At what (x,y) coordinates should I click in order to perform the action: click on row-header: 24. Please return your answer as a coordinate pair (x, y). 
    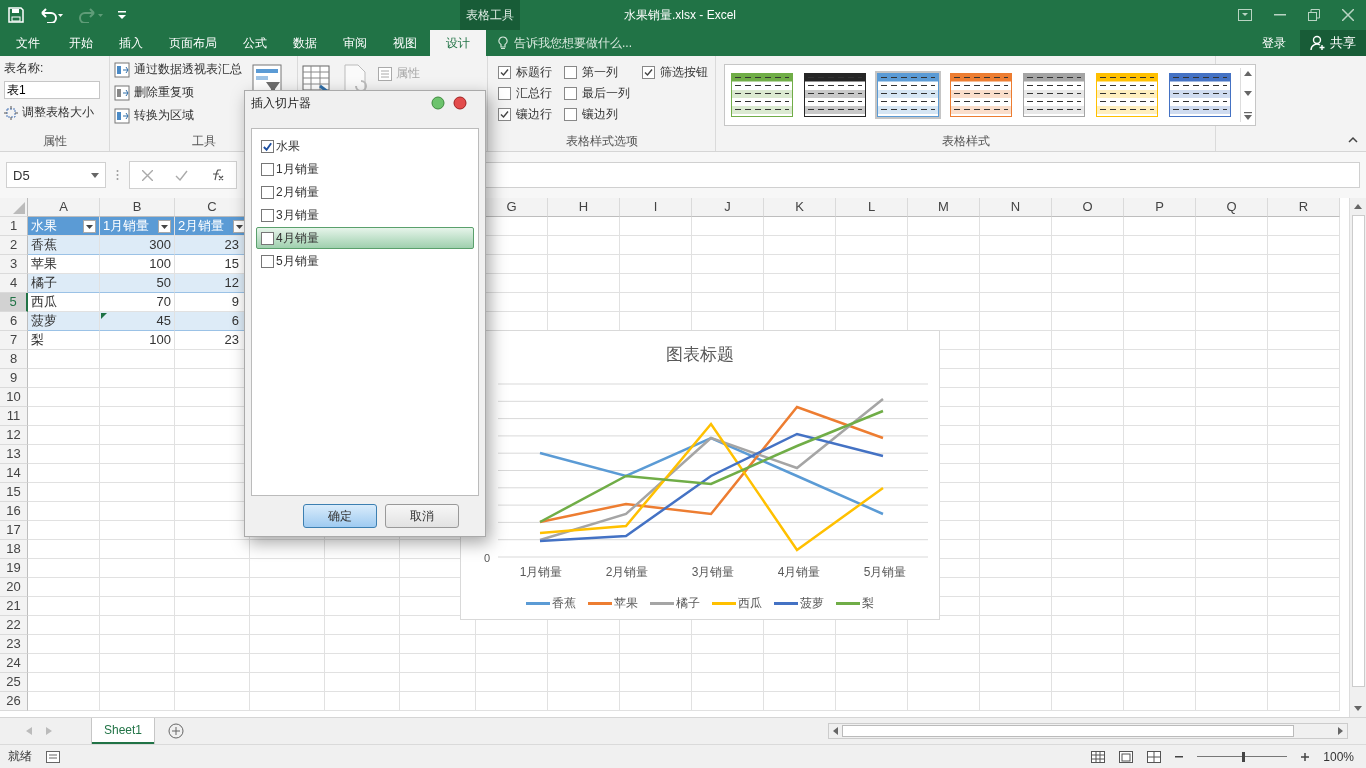
    Looking at the image, I should click on (14, 663).